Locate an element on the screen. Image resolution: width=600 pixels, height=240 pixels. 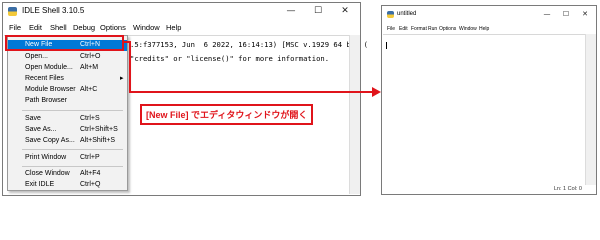
shell-scrollbar is located at coordinates (354, 114).